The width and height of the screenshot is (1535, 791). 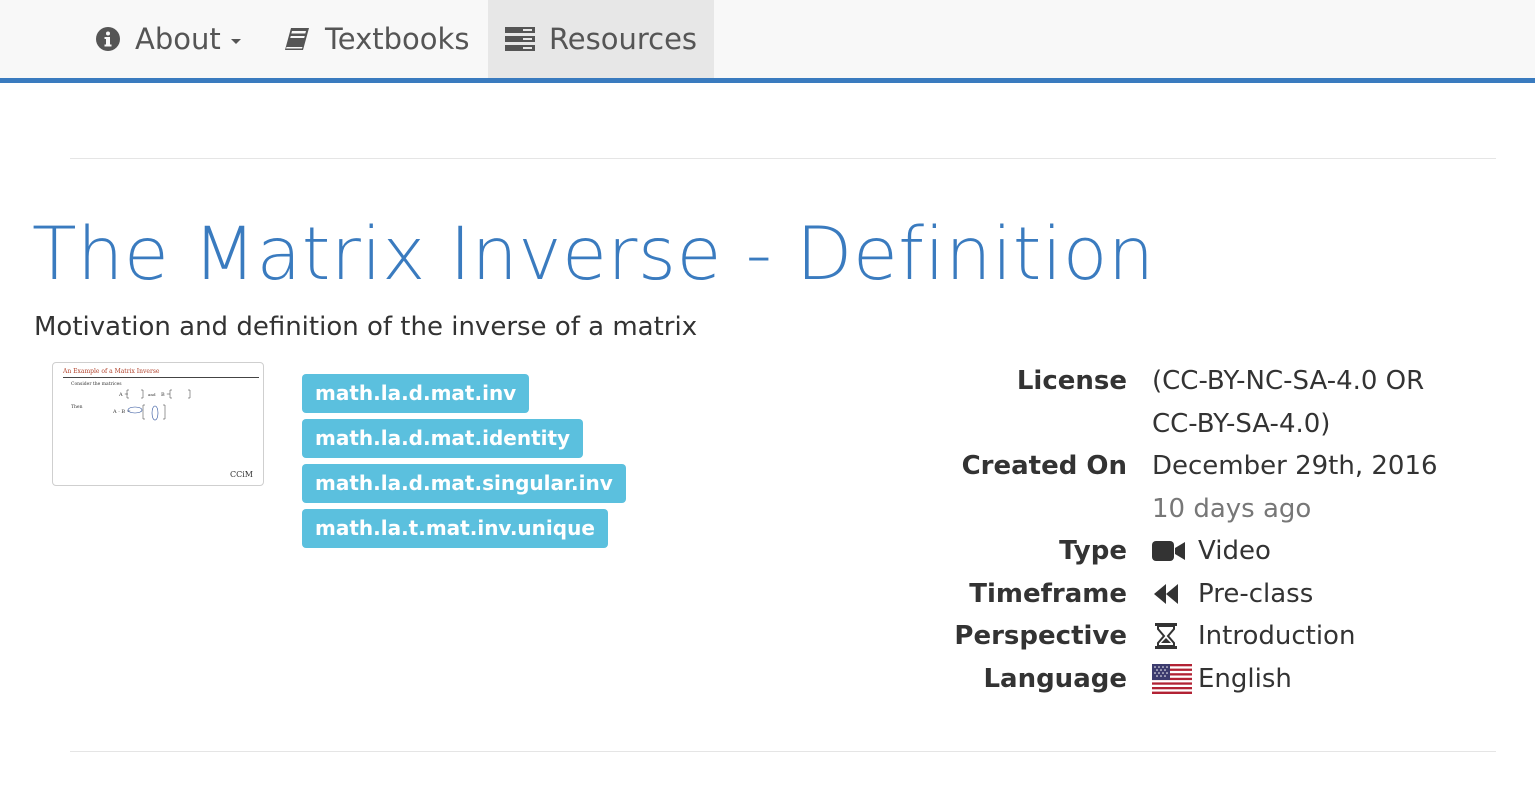 I want to click on us-flag-icon, so click(x=1175, y=679).